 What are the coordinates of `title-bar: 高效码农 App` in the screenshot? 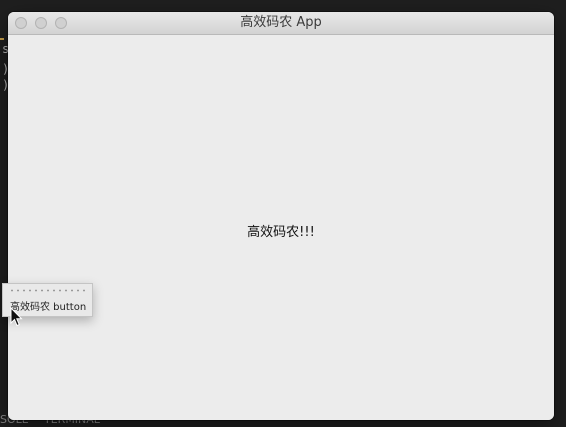 It's located at (281, 23).